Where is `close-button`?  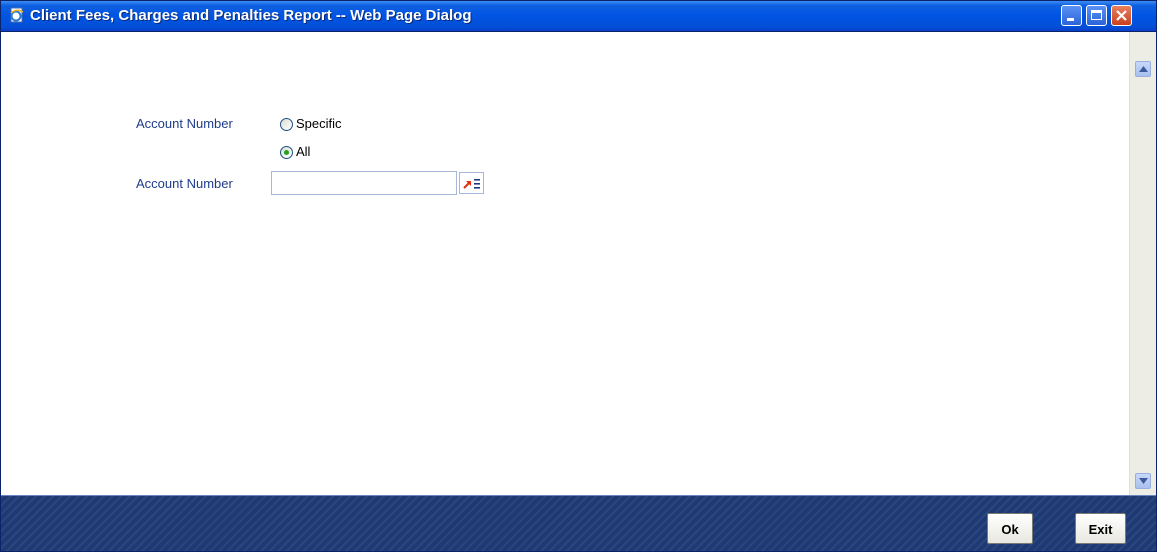 close-button is located at coordinates (1121, 15).